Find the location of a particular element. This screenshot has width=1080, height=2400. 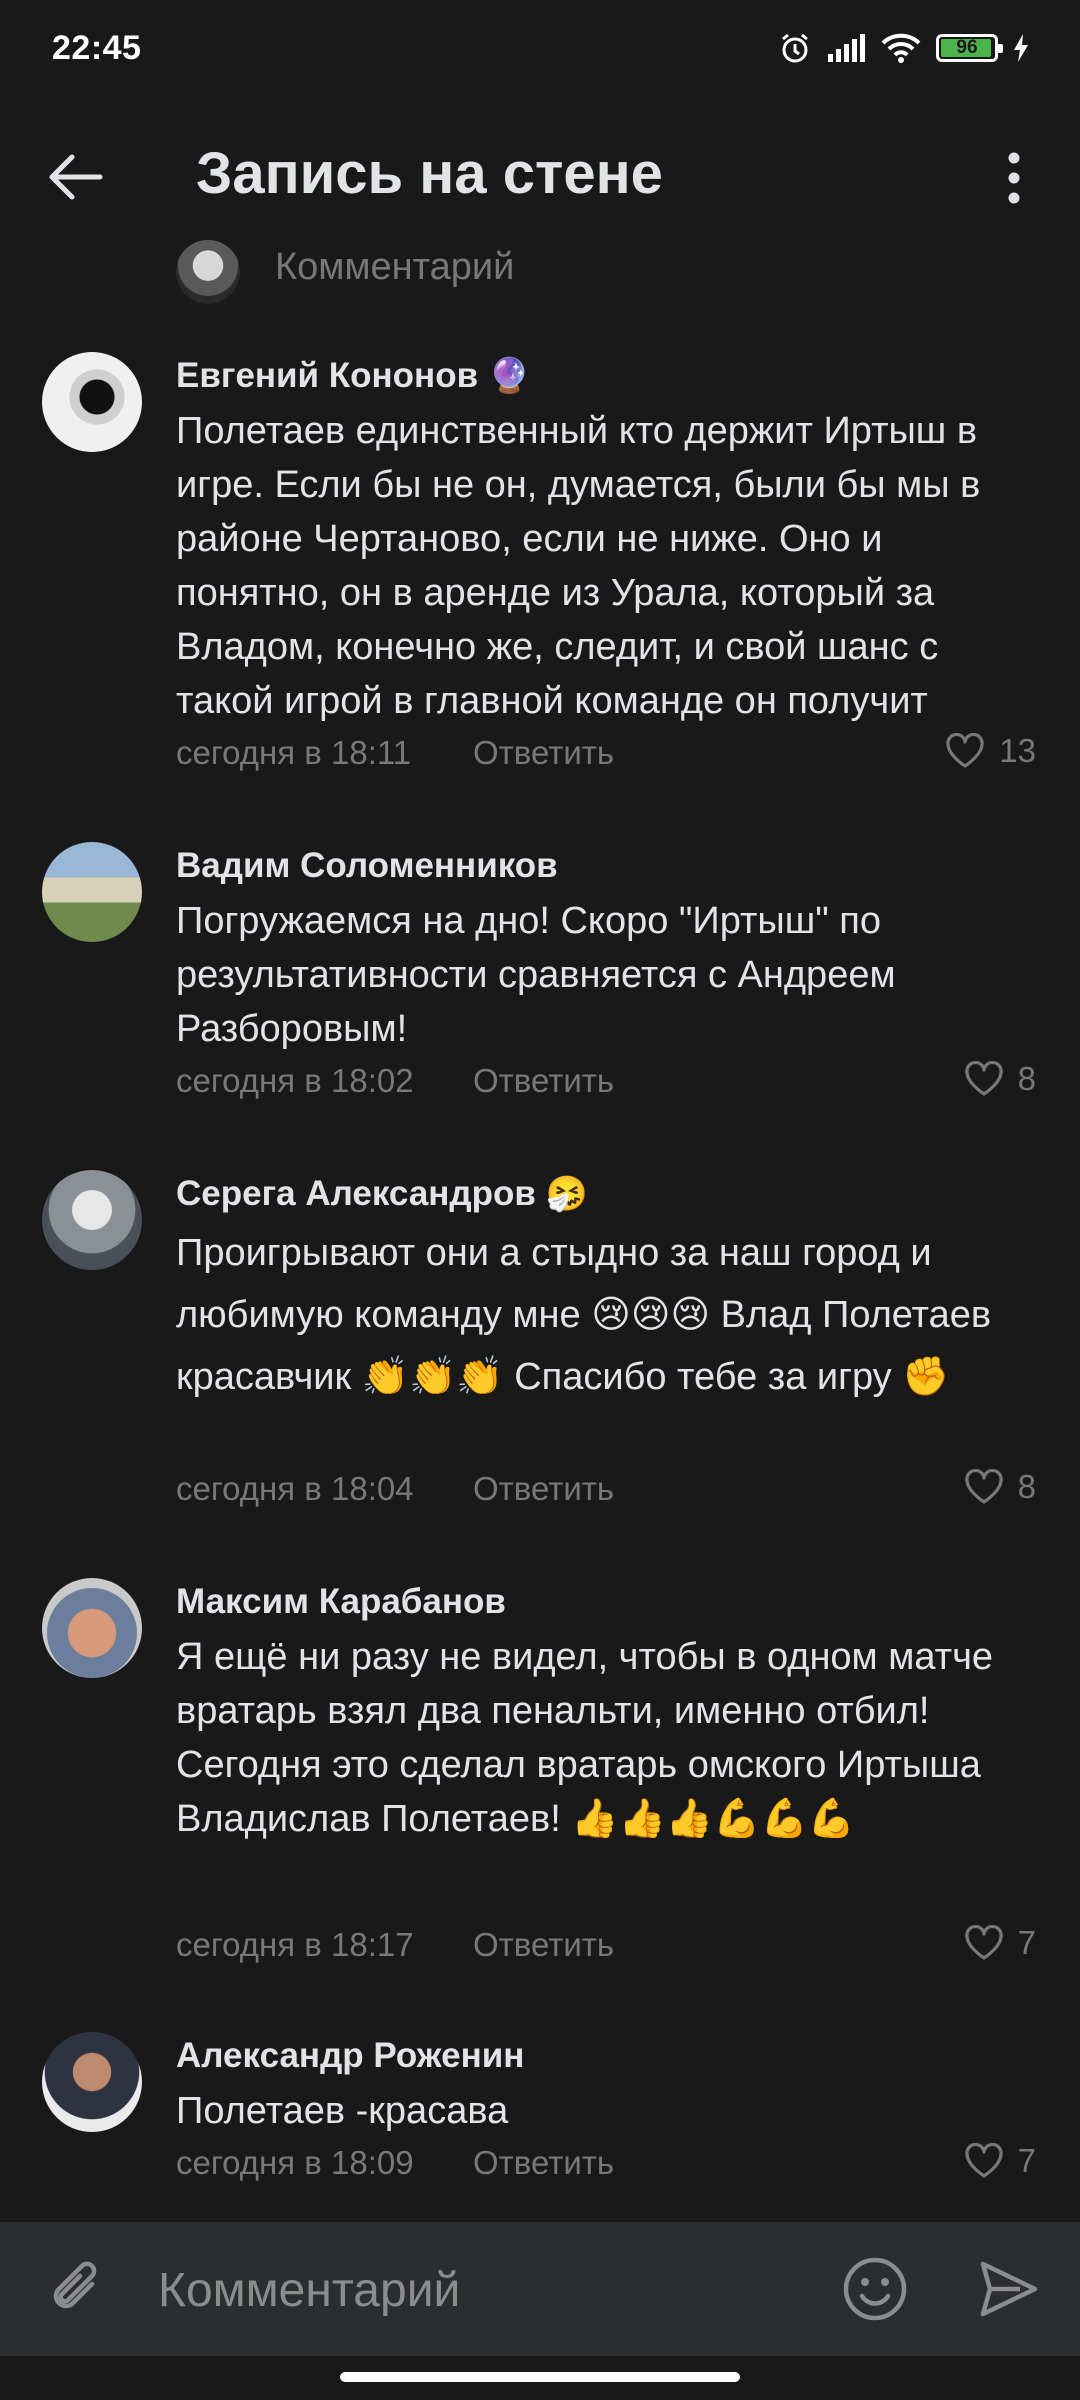

send-icon is located at coordinates (1009, 2289).